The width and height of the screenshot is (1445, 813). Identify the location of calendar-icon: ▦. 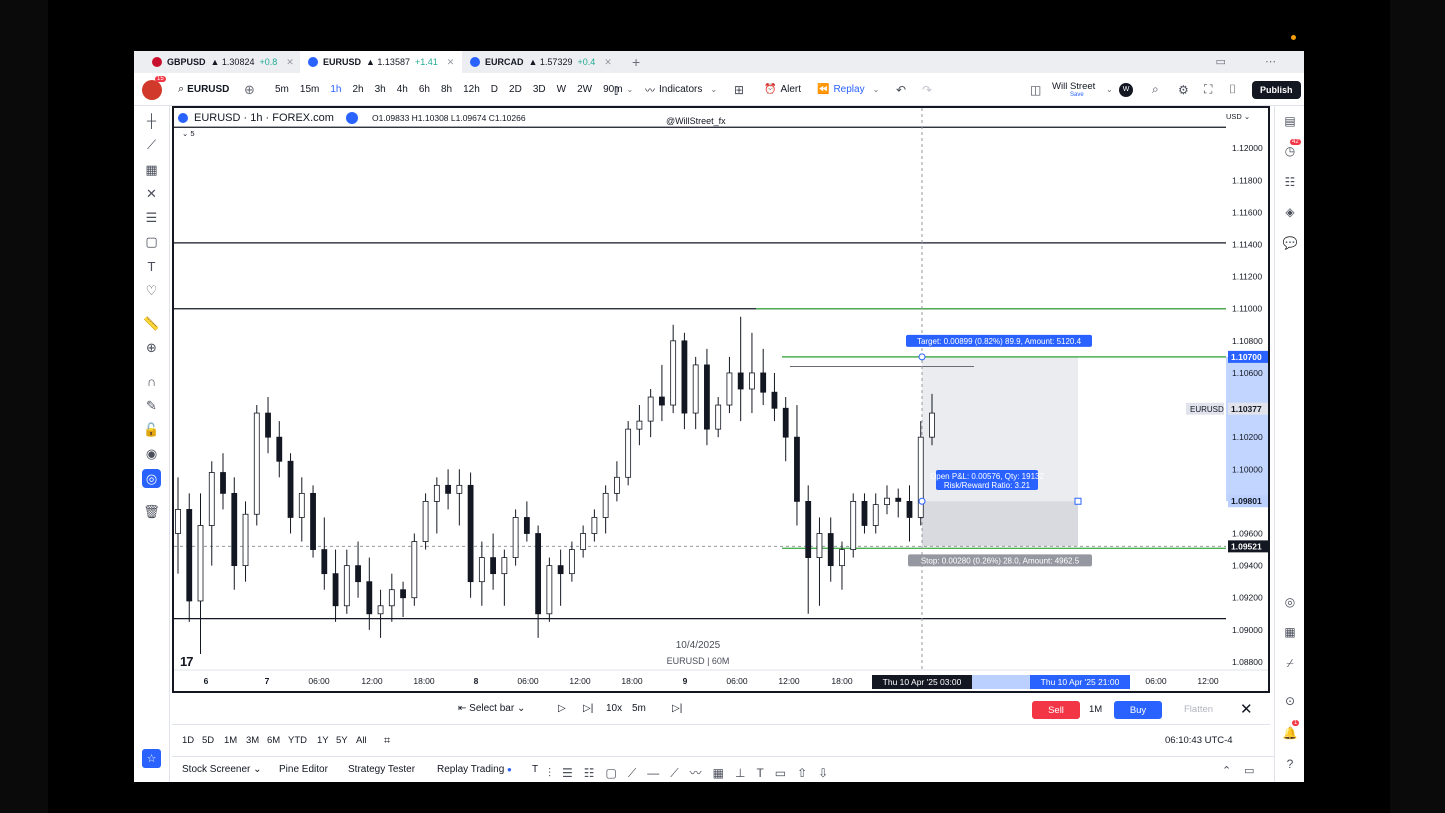
(1290, 632).